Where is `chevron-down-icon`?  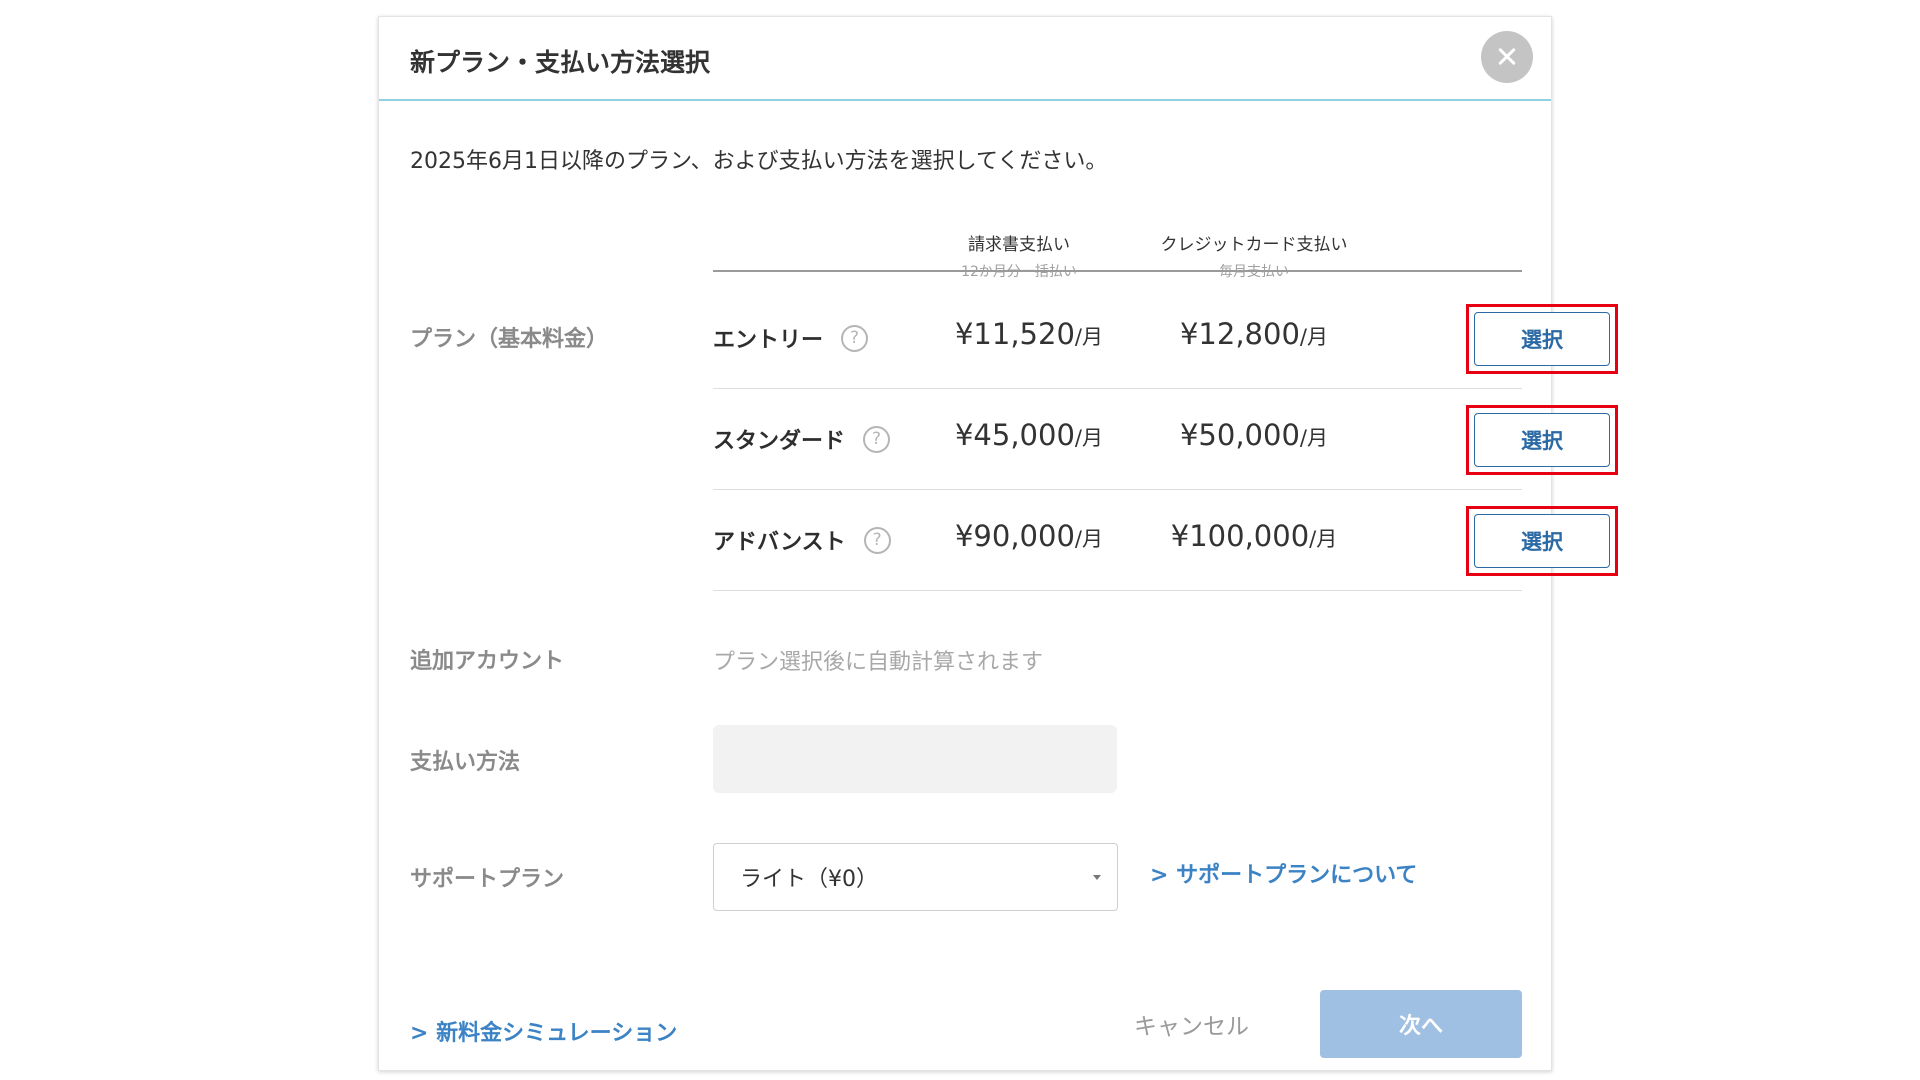 chevron-down-icon is located at coordinates (1097, 877).